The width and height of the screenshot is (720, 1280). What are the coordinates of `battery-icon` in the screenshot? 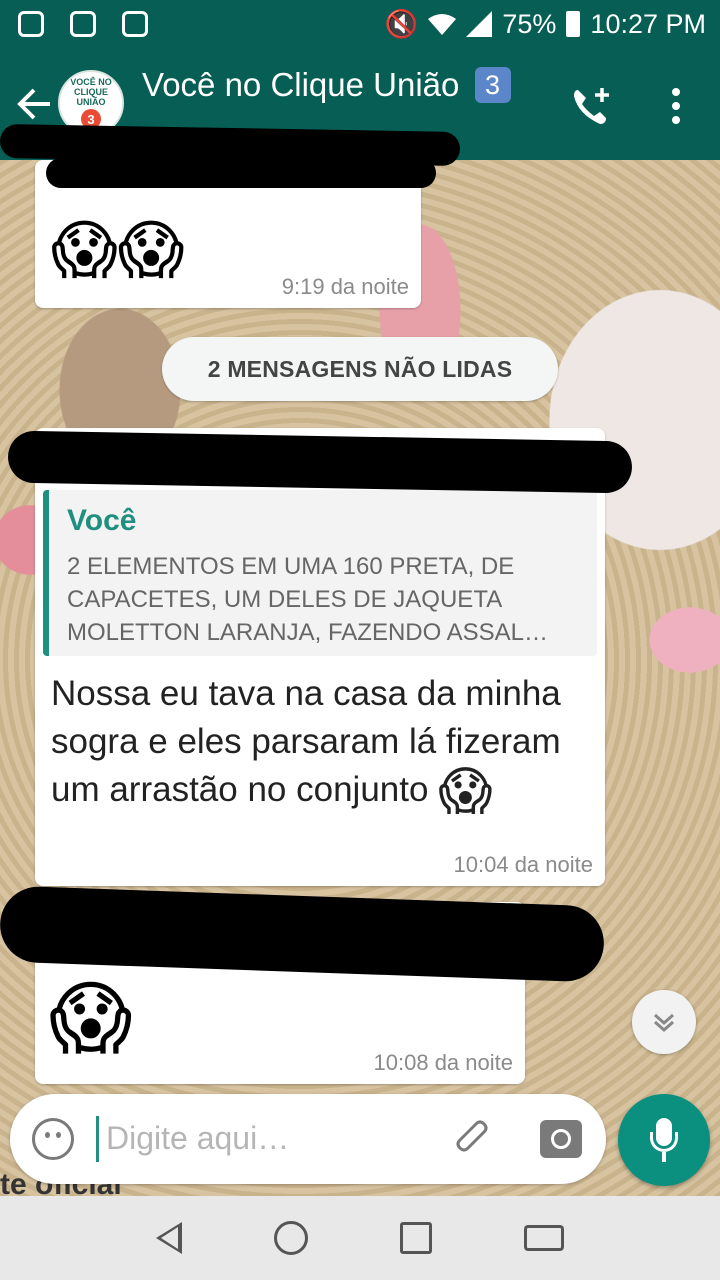 It's located at (573, 24).